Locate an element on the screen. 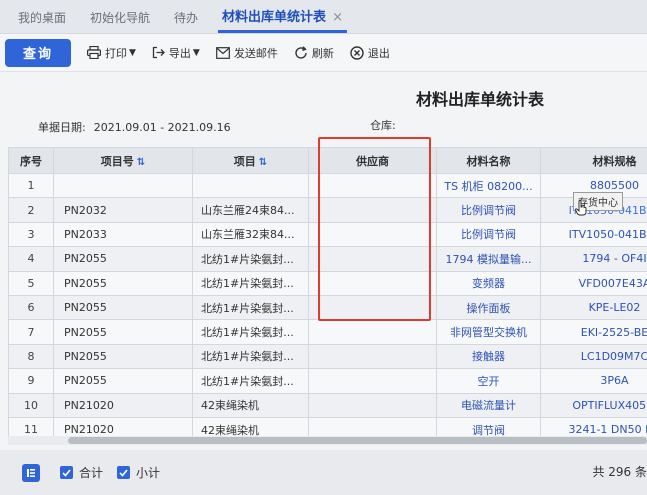 This screenshot has height=495, width=647. cell-no: 6 is located at coordinates (31, 307).